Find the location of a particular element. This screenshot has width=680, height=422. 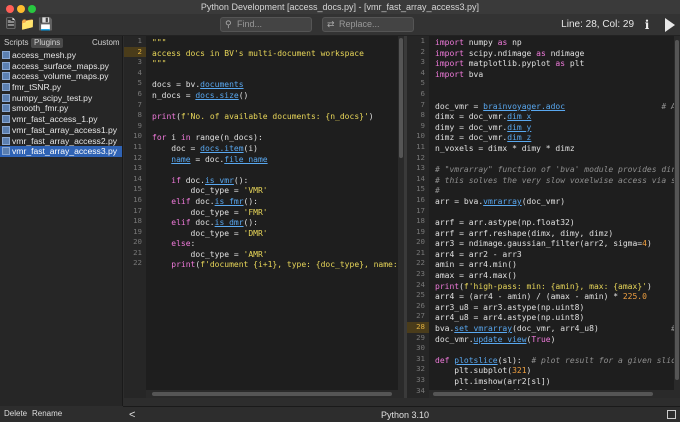

line-number: 24 is located at coordinates (420, 284).